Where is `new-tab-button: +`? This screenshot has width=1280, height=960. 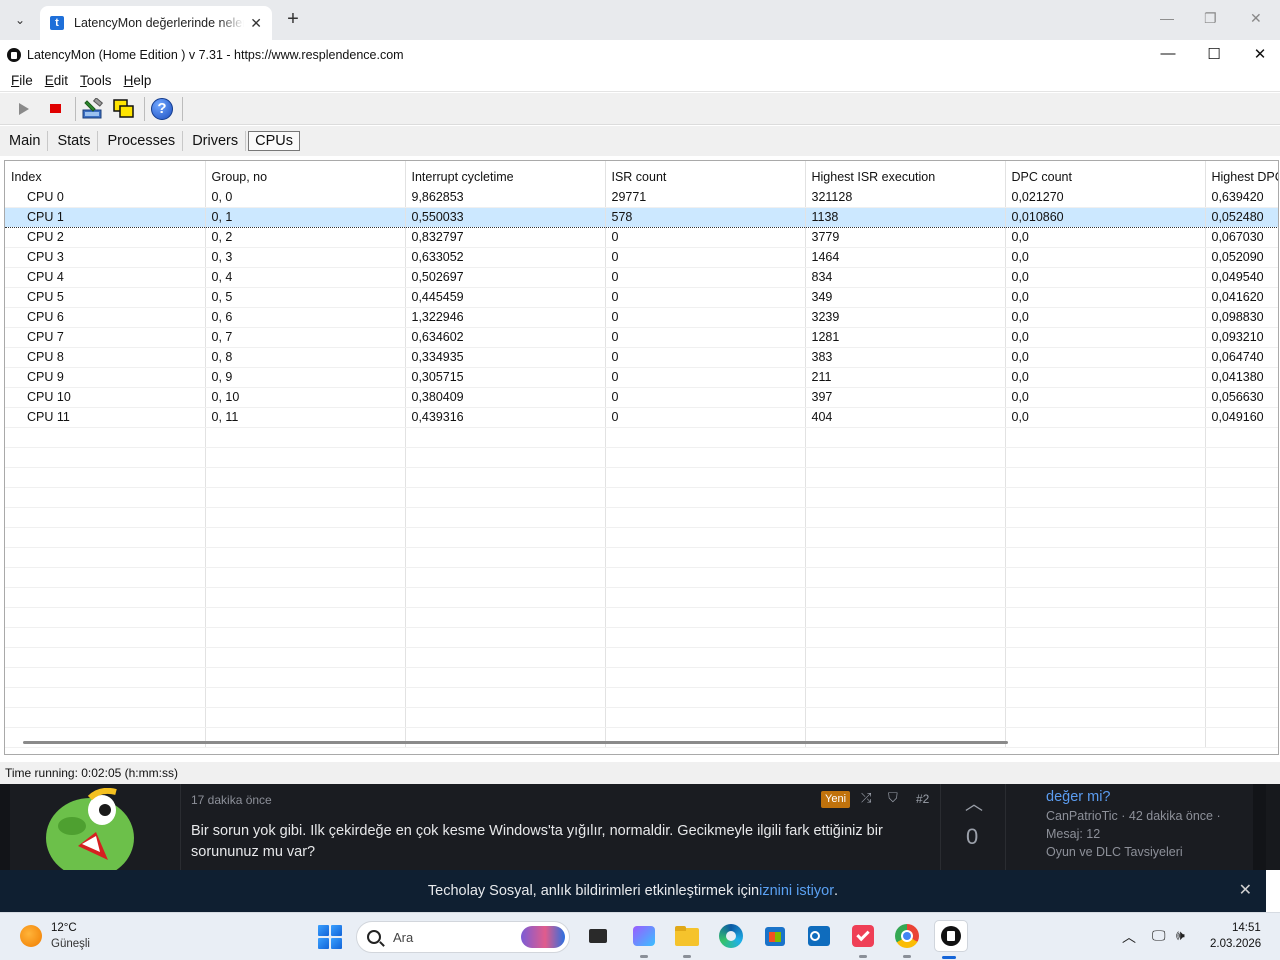 new-tab-button: + is located at coordinates (293, 19).